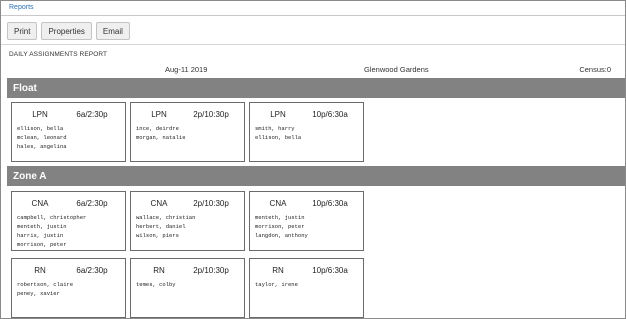  What do you see at coordinates (188, 115) in the screenshot?
I see `card-header: LPN 2p/10:30p` at bounding box center [188, 115].